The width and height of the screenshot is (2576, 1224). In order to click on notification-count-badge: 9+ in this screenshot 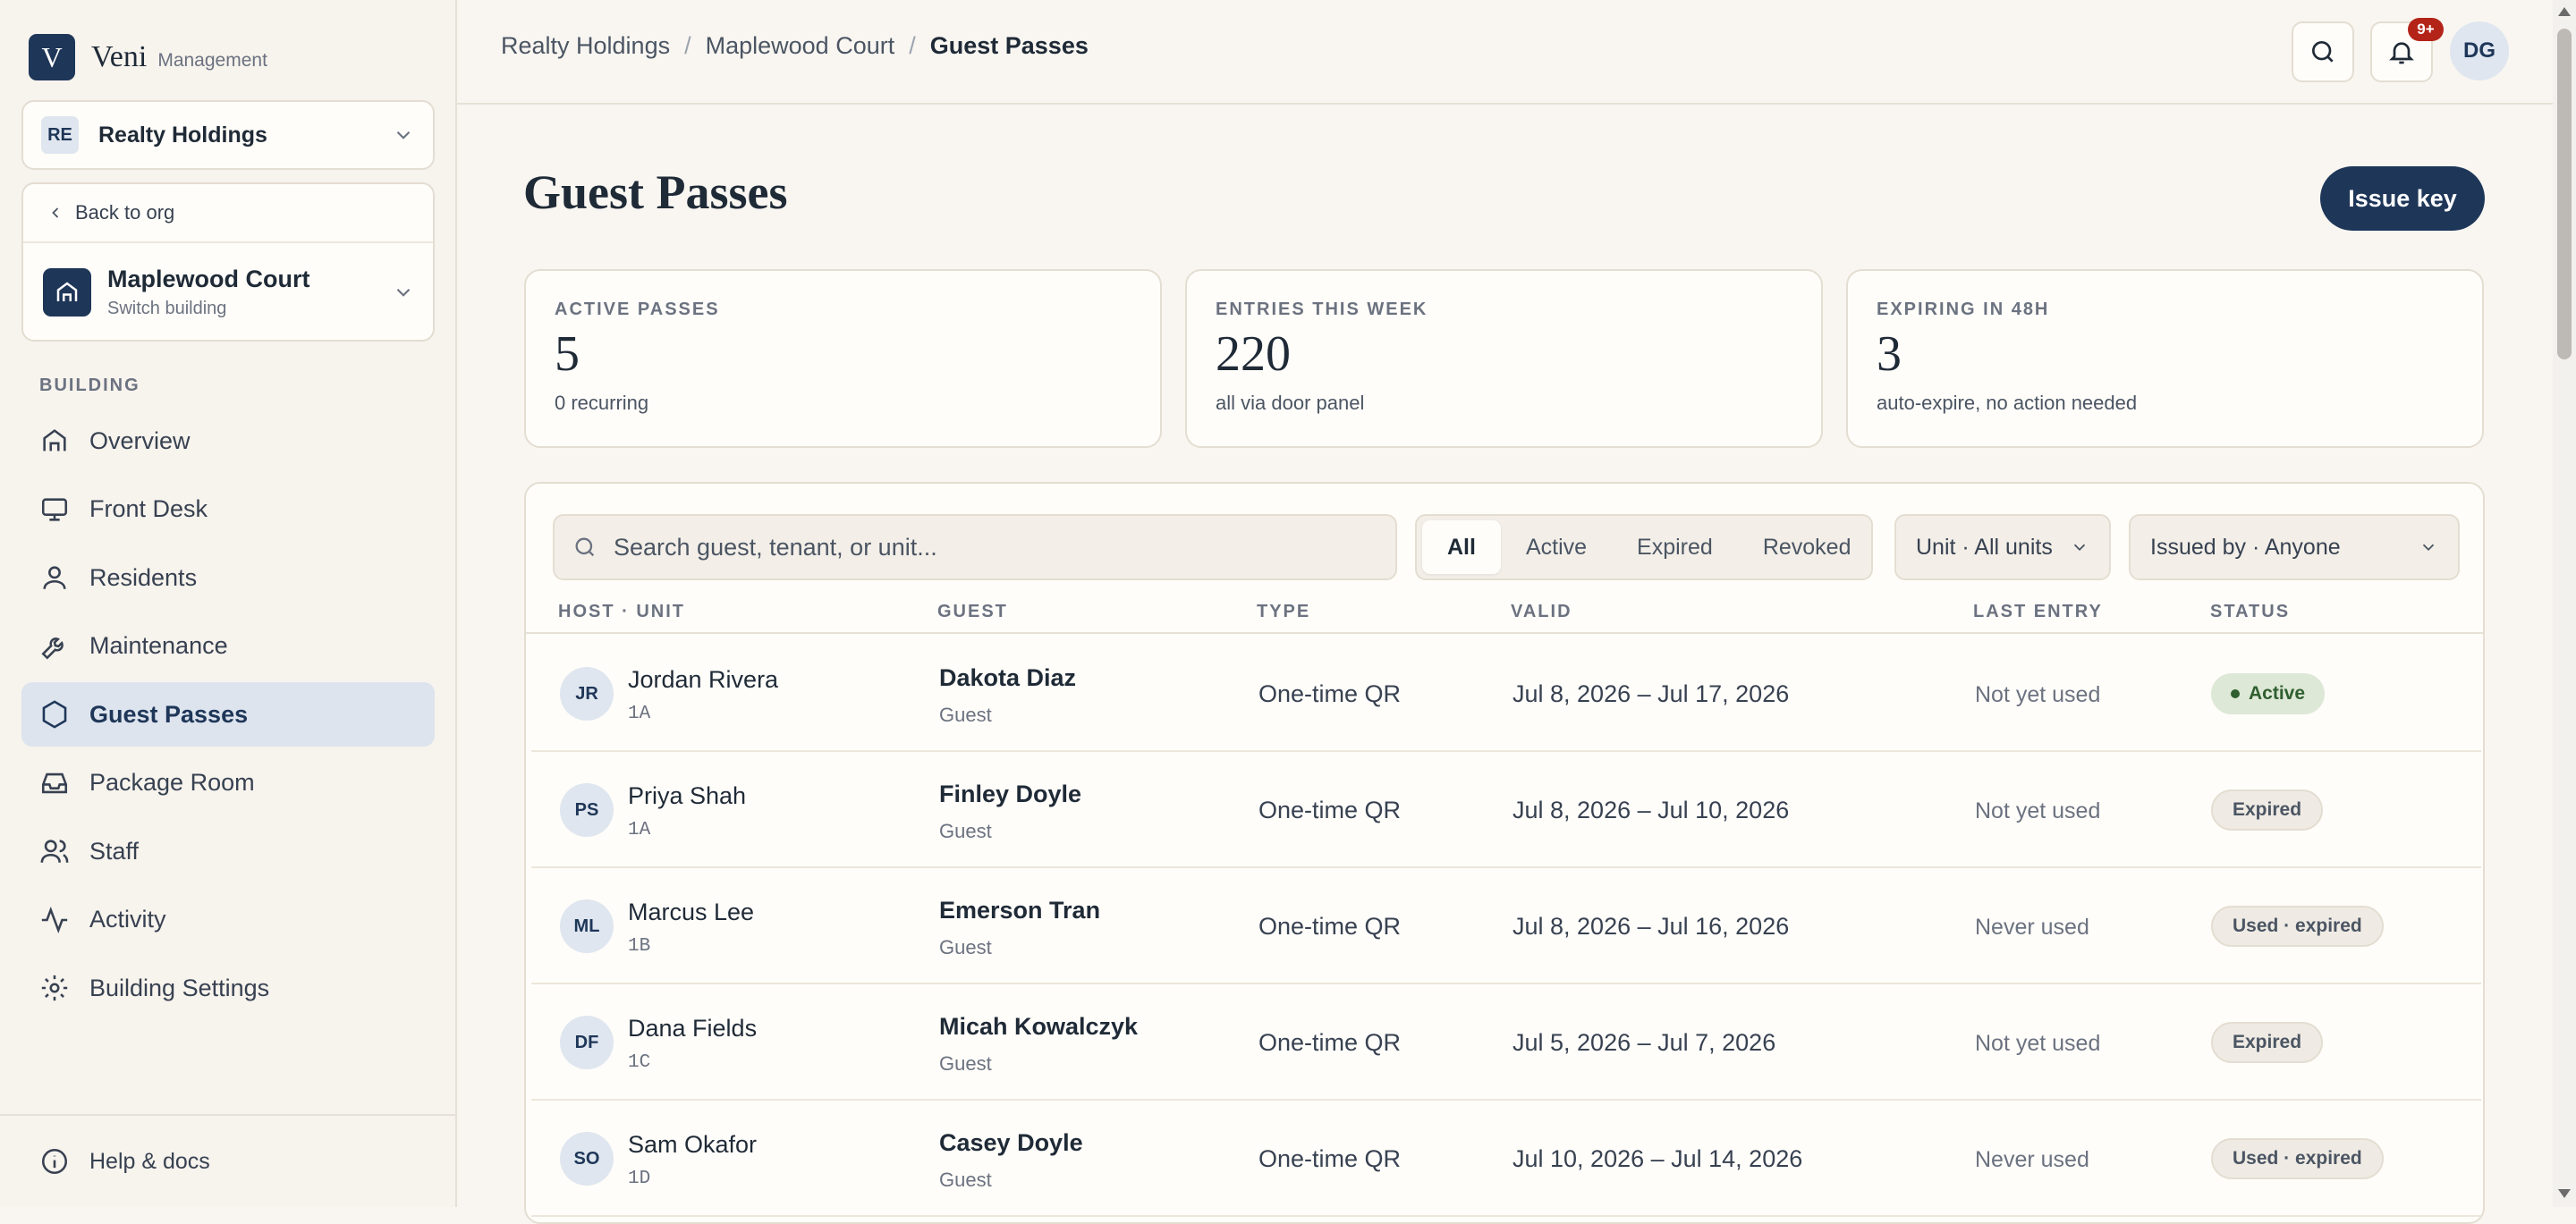, I will do `click(2426, 30)`.